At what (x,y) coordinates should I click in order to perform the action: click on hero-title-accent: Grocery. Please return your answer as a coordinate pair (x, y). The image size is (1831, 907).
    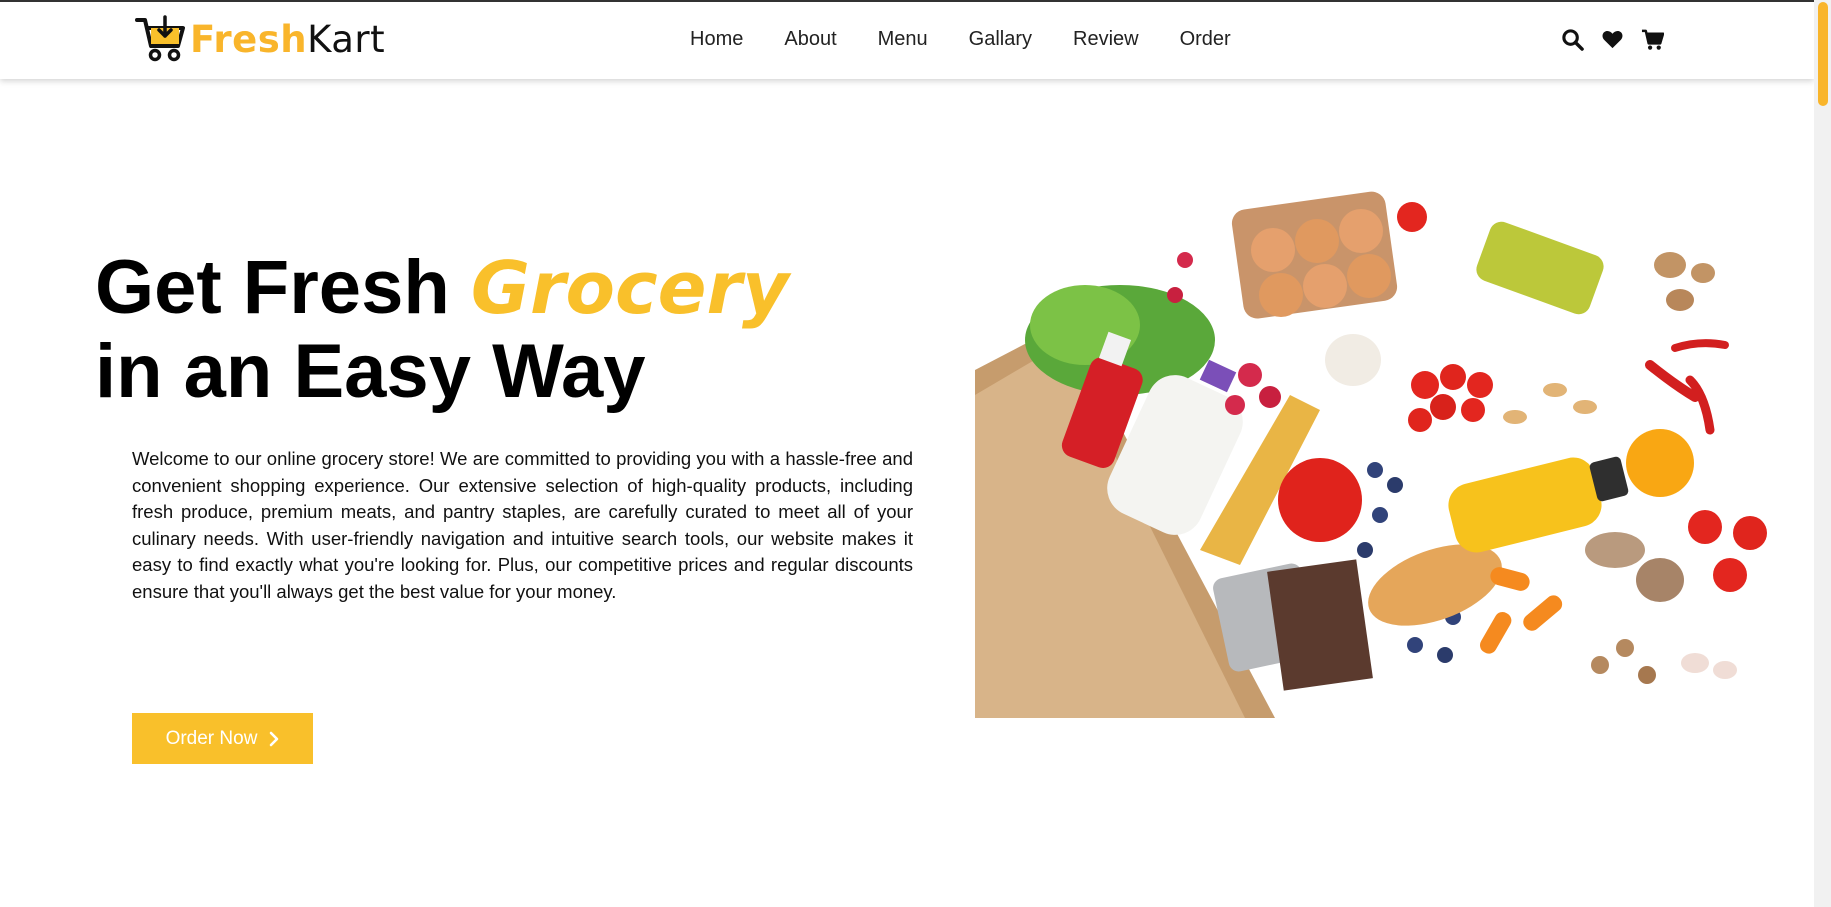
    Looking at the image, I should click on (629, 288).